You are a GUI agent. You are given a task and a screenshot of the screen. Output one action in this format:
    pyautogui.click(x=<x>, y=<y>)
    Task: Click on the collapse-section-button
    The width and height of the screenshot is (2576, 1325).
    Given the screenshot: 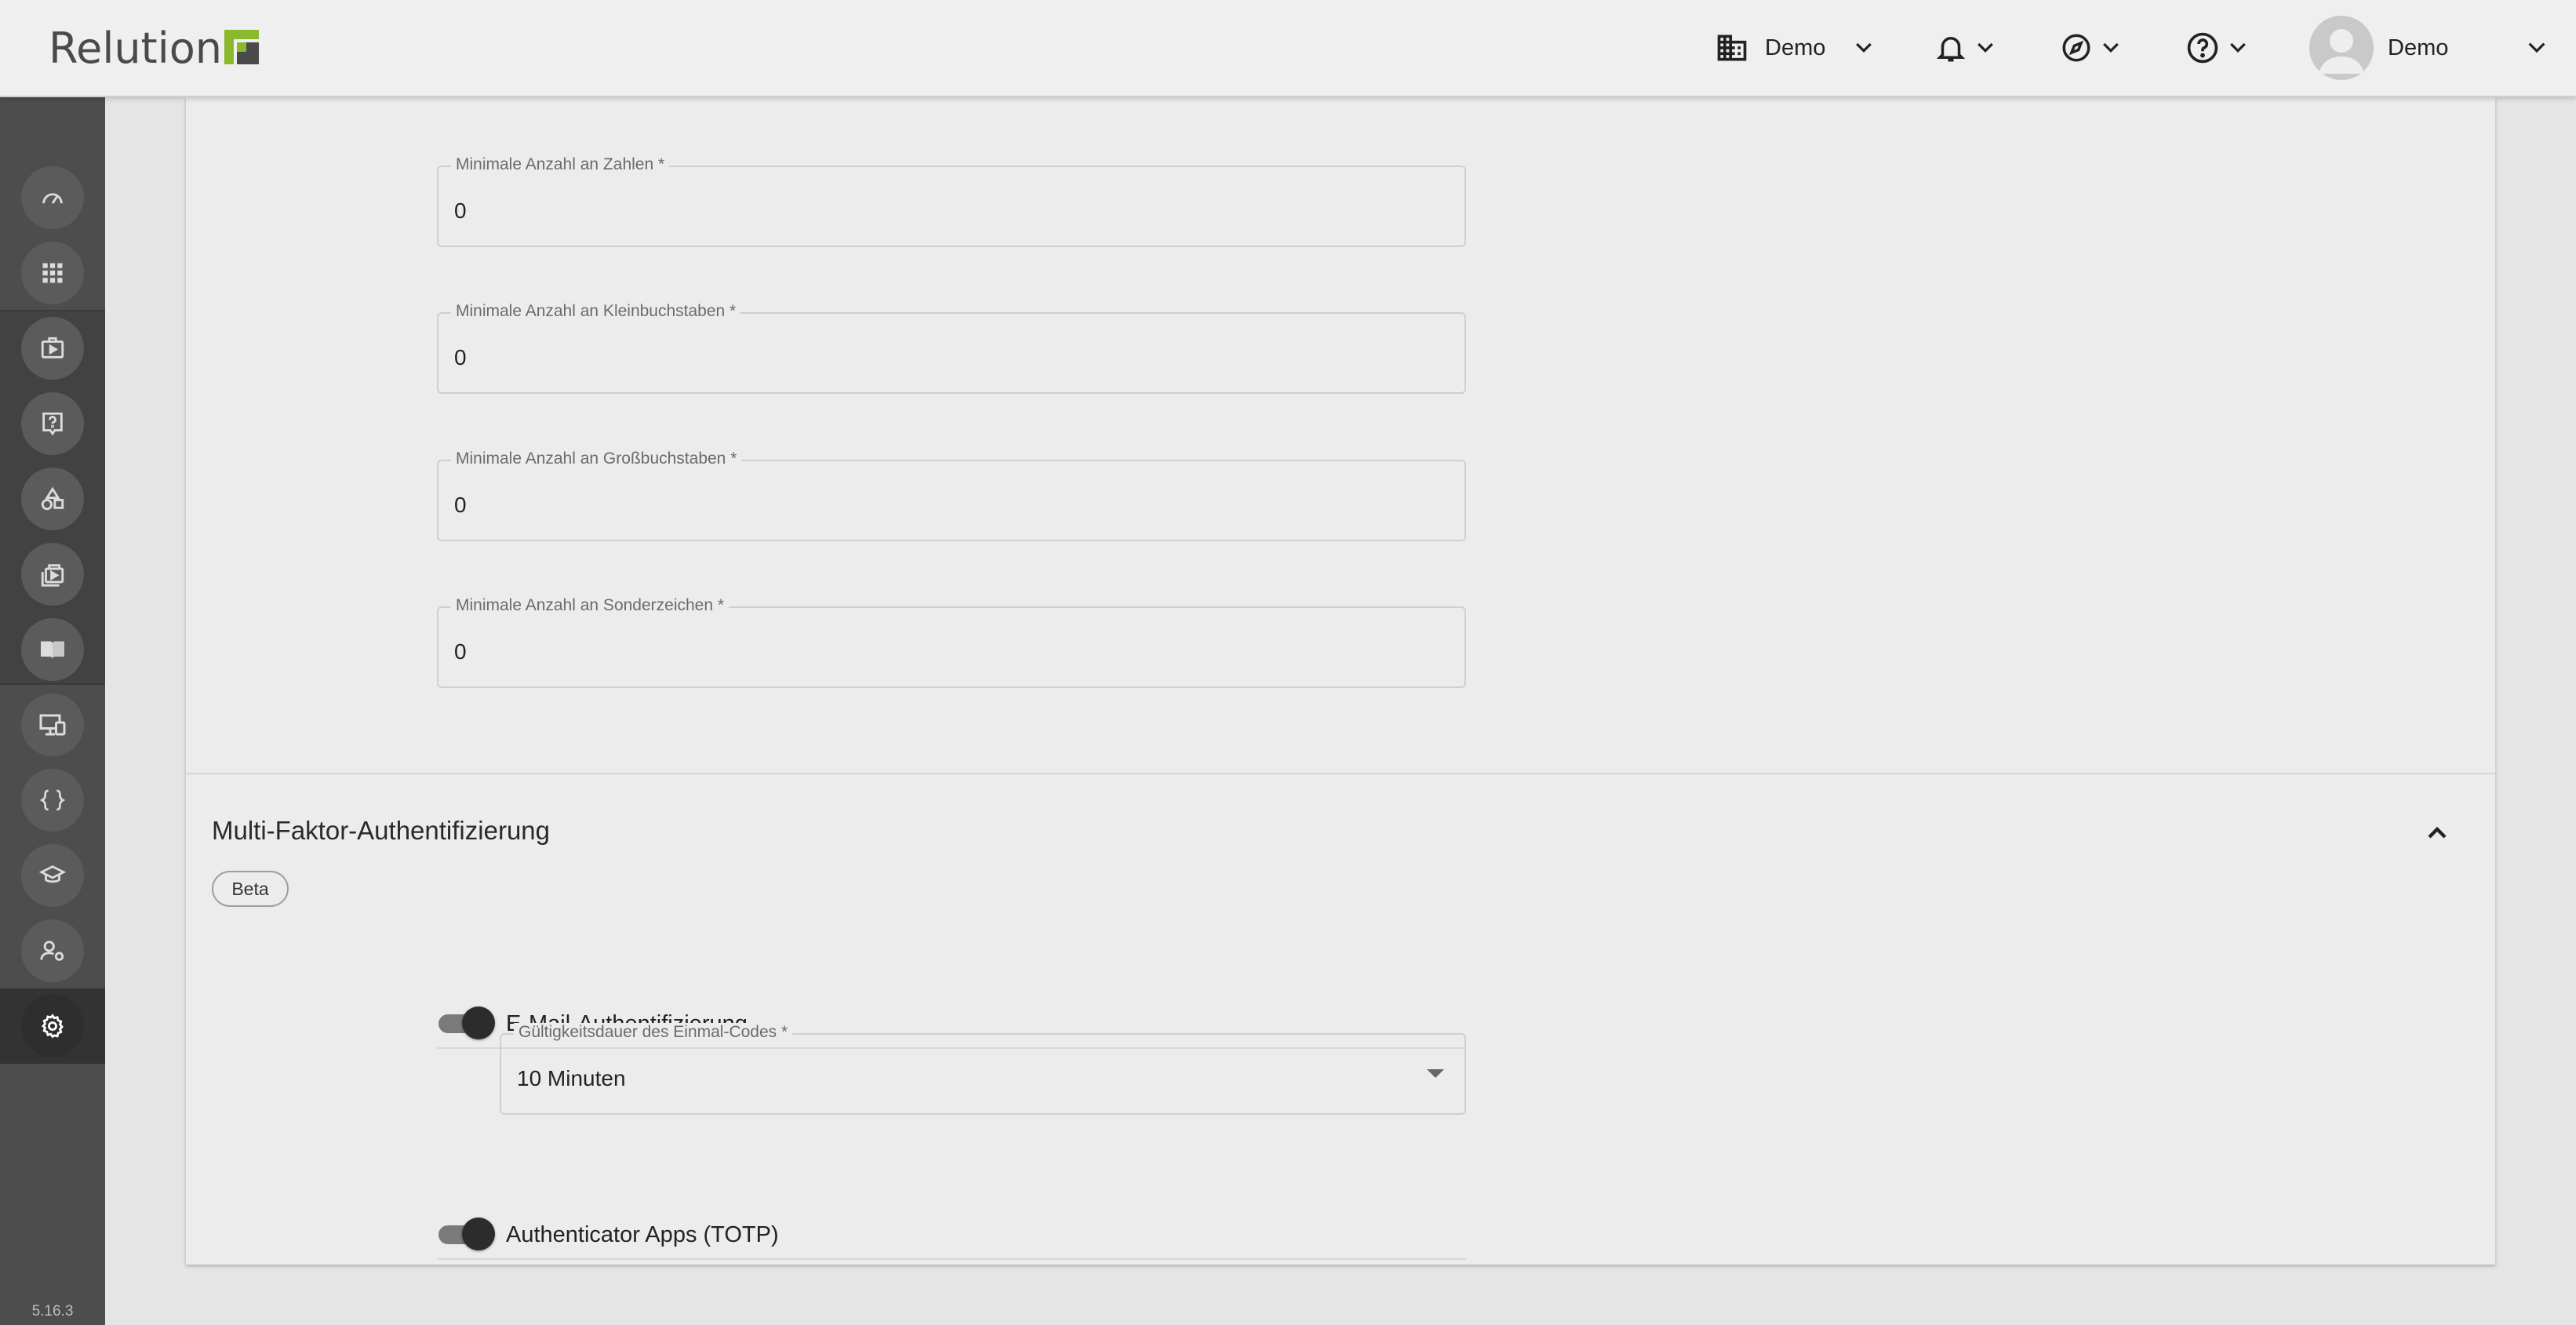 What is the action you would take?
    pyautogui.click(x=2437, y=833)
    